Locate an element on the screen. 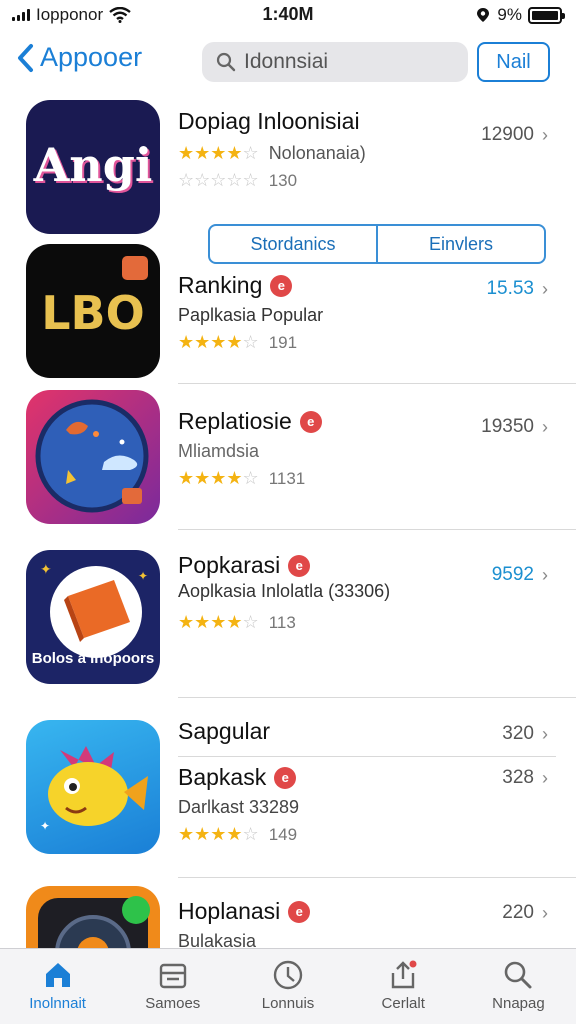  app-subtitle: Paplkasia Popular is located at coordinates (251, 315).